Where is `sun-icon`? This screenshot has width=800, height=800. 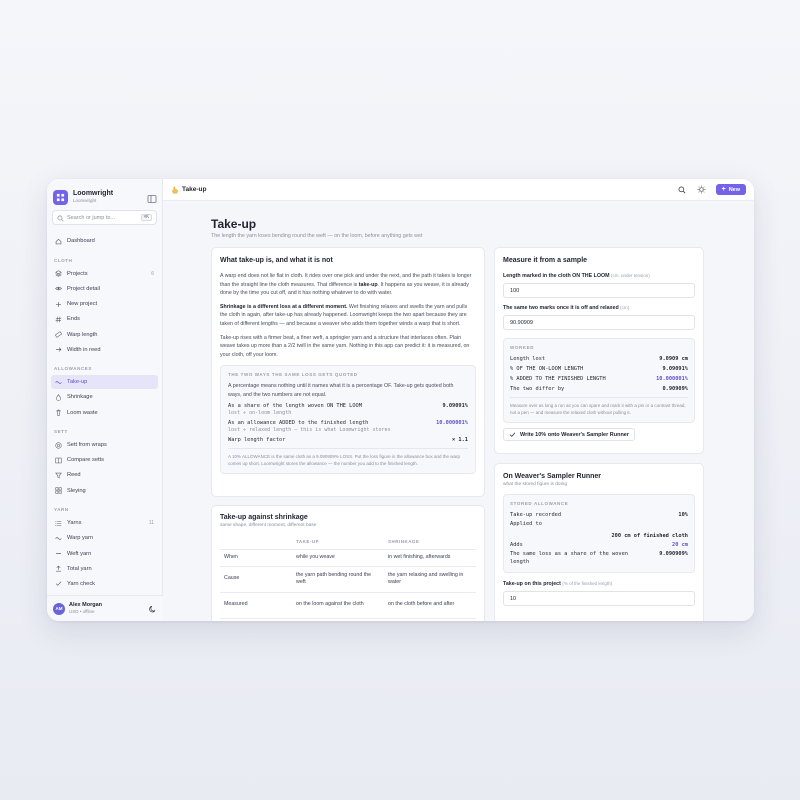
sun-icon is located at coordinates (702, 190).